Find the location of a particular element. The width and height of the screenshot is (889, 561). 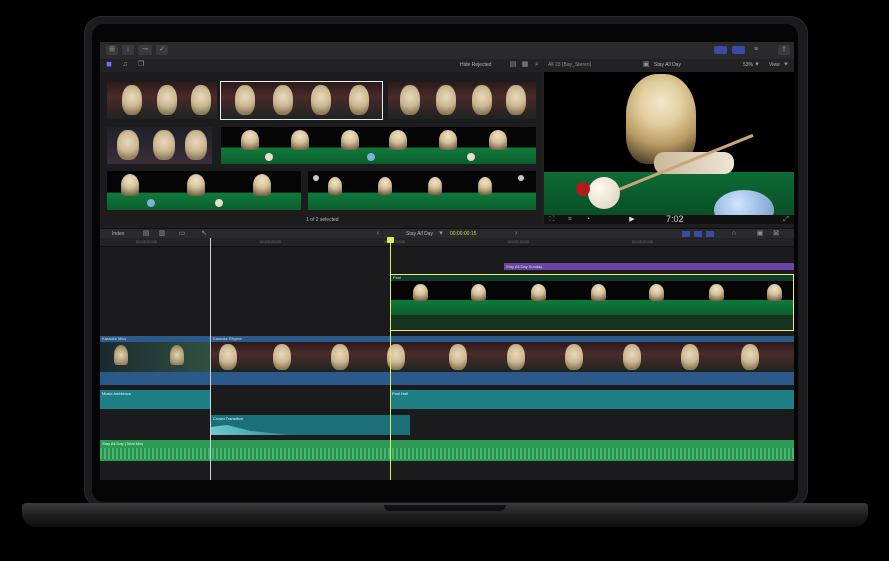

search-icon: ⌕ is located at coordinates (537, 65).